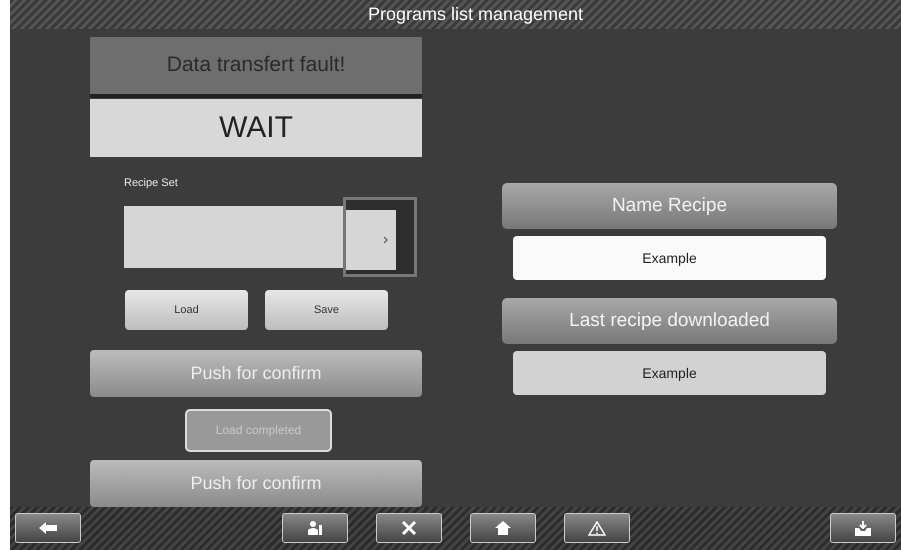 The height and width of the screenshot is (550, 901). I want to click on person-icon, so click(314, 528).